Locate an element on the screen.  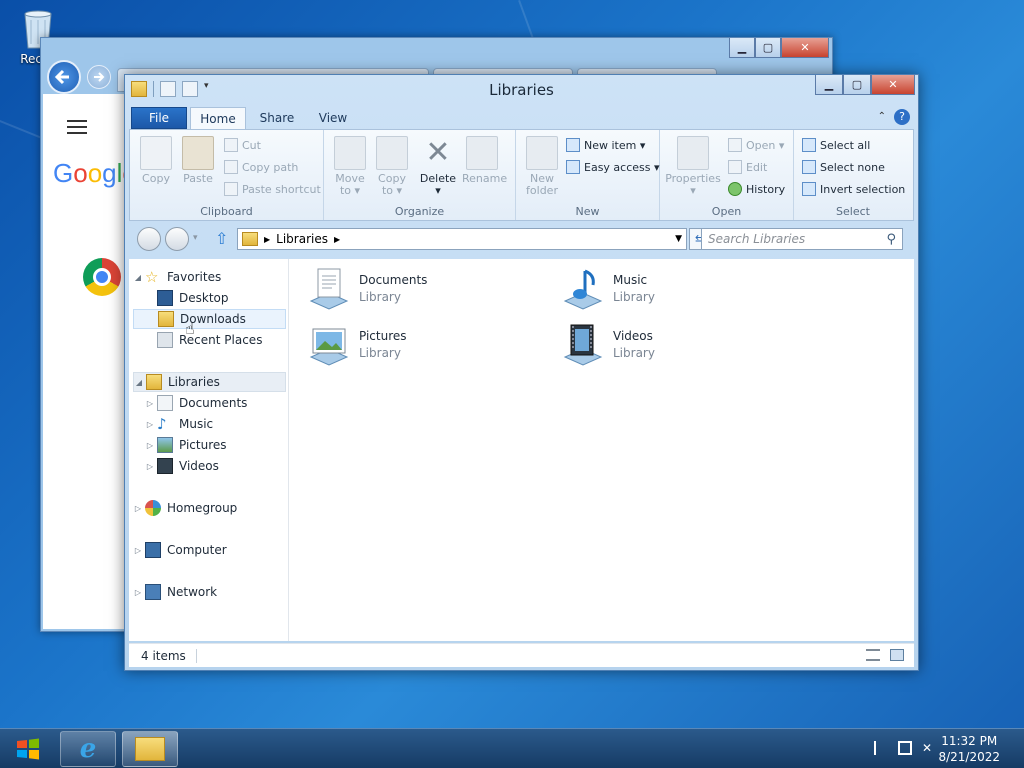
forward-arrow-icon is located at coordinates (99, 77).